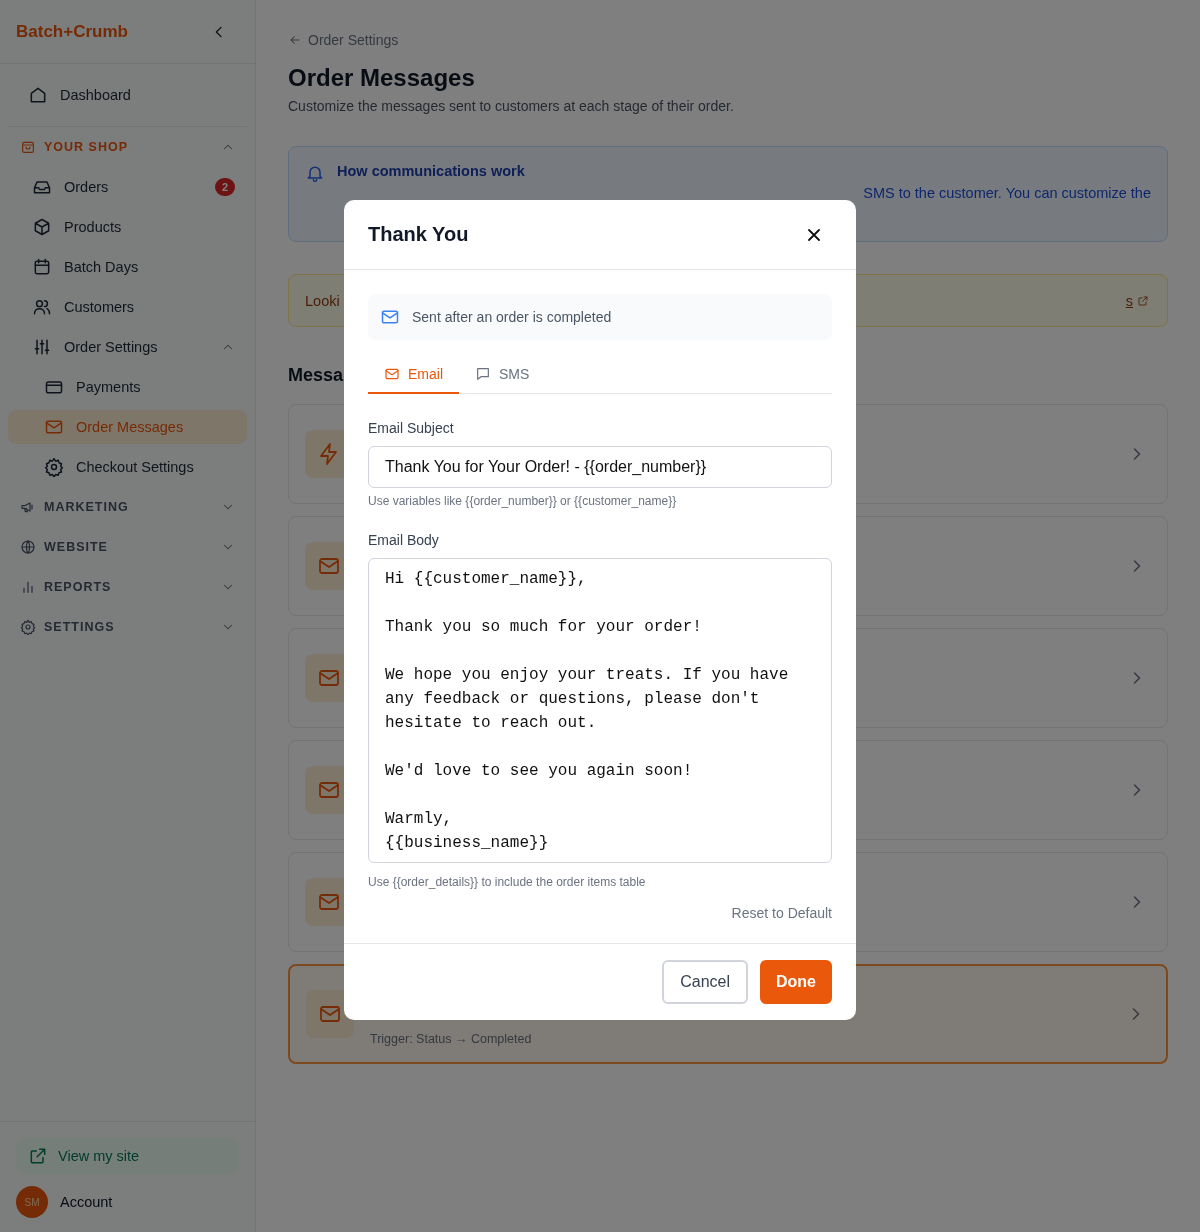 This screenshot has width=1200, height=1232. What do you see at coordinates (323, 300) in the screenshot?
I see `notice-text: Looki` at bounding box center [323, 300].